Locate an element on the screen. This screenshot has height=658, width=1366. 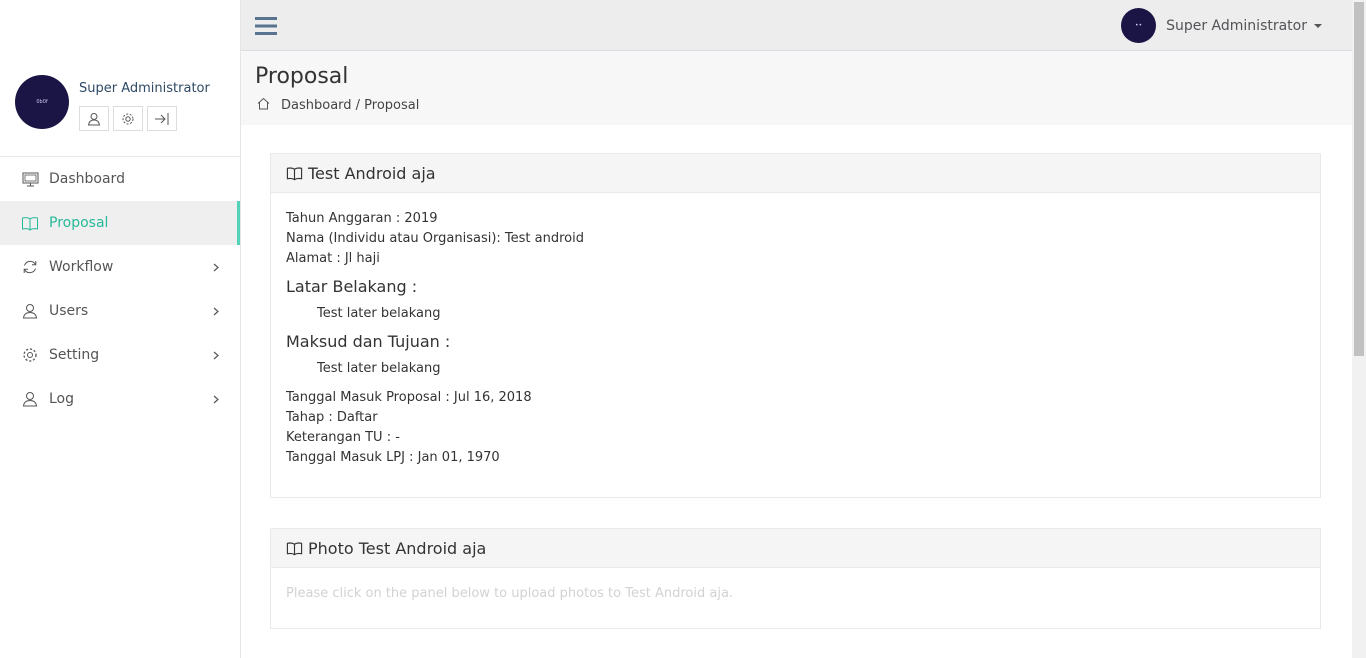
sidebar-item-label: Users is located at coordinates (69, 311).